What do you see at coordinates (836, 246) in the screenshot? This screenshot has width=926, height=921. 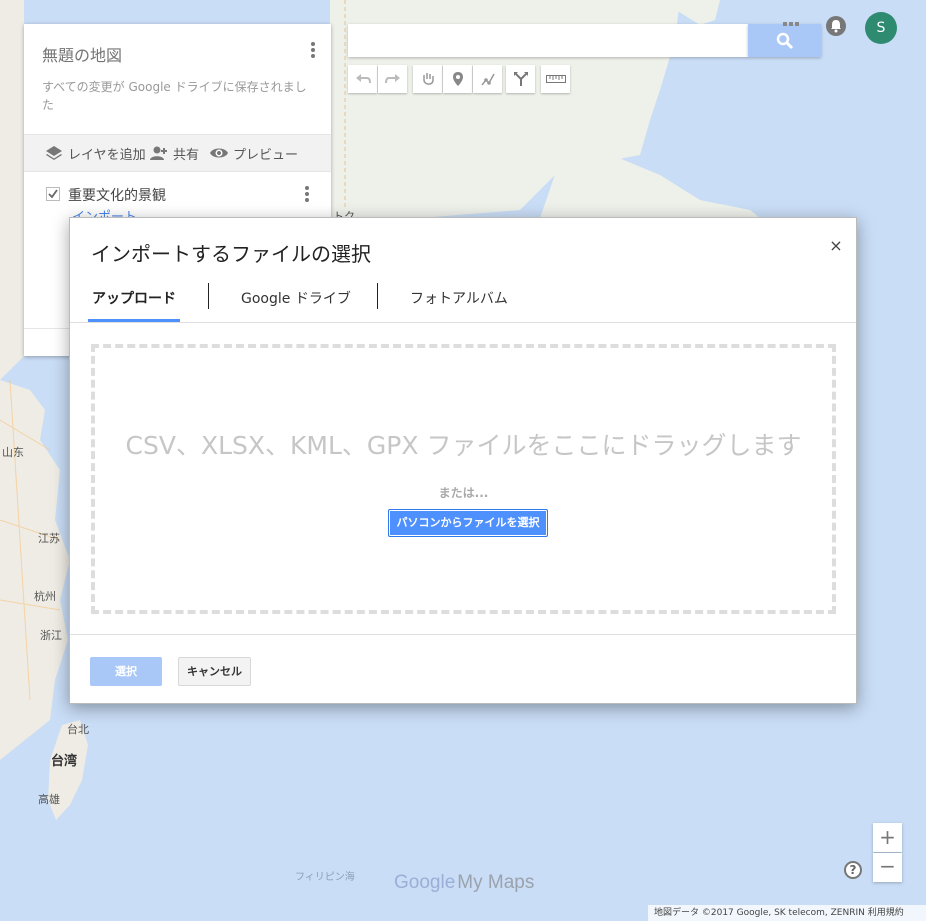 I see `close-icon: ×` at bounding box center [836, 246].